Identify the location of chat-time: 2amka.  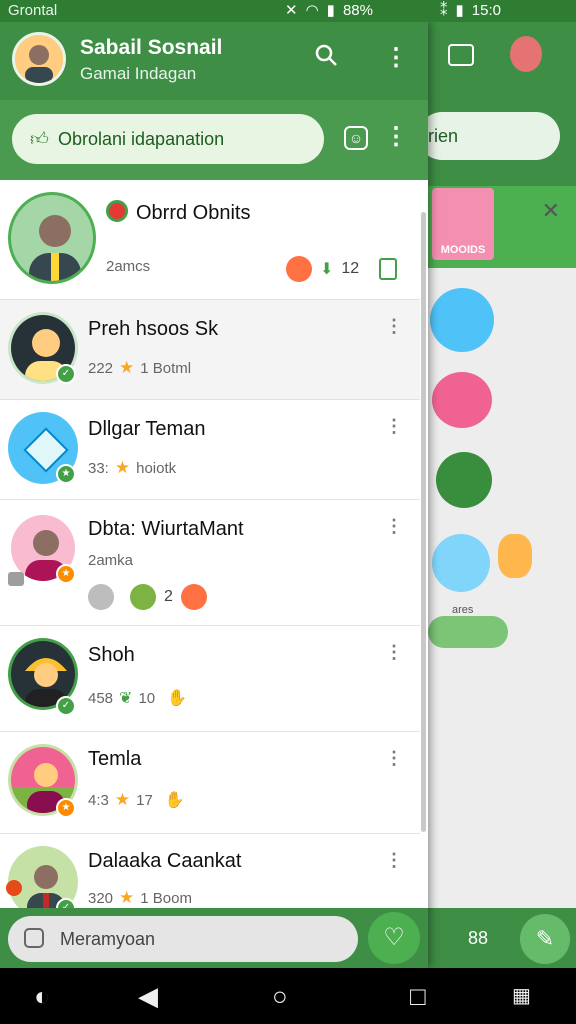
(111, 560).